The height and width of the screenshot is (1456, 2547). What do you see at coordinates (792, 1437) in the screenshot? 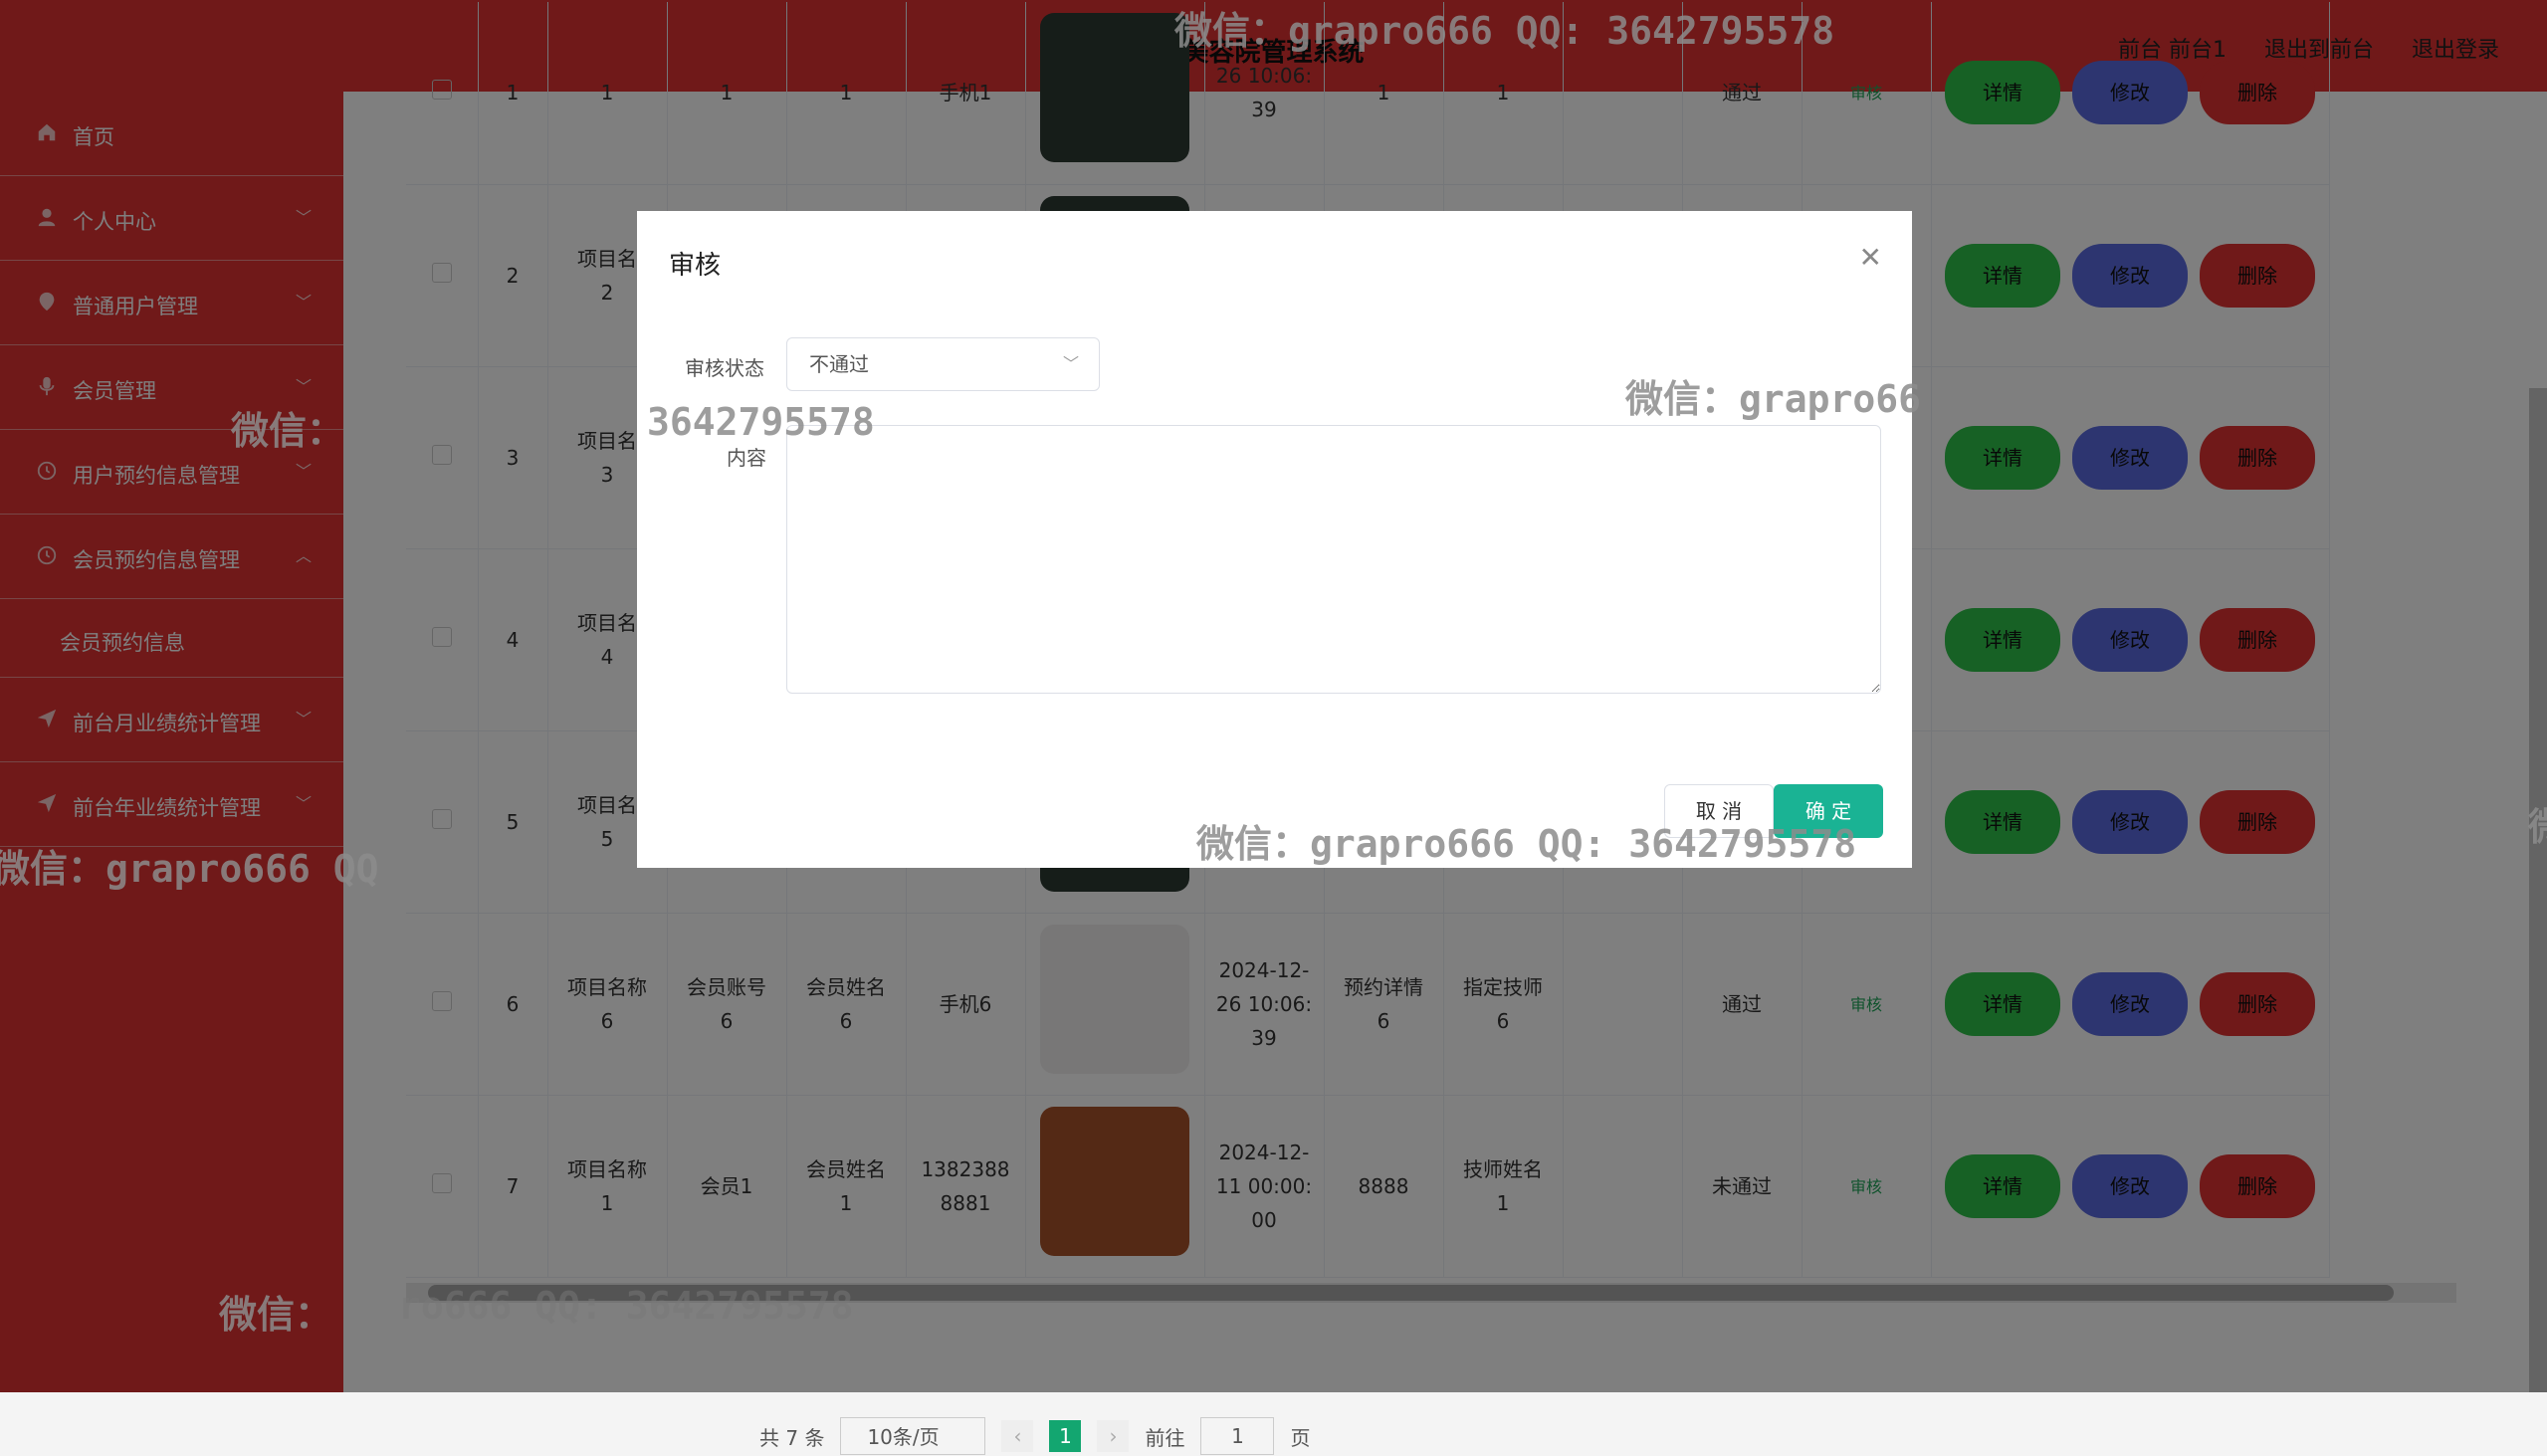
I see `pagination-total: 共 7 条` at bounding box center [792, 1437].